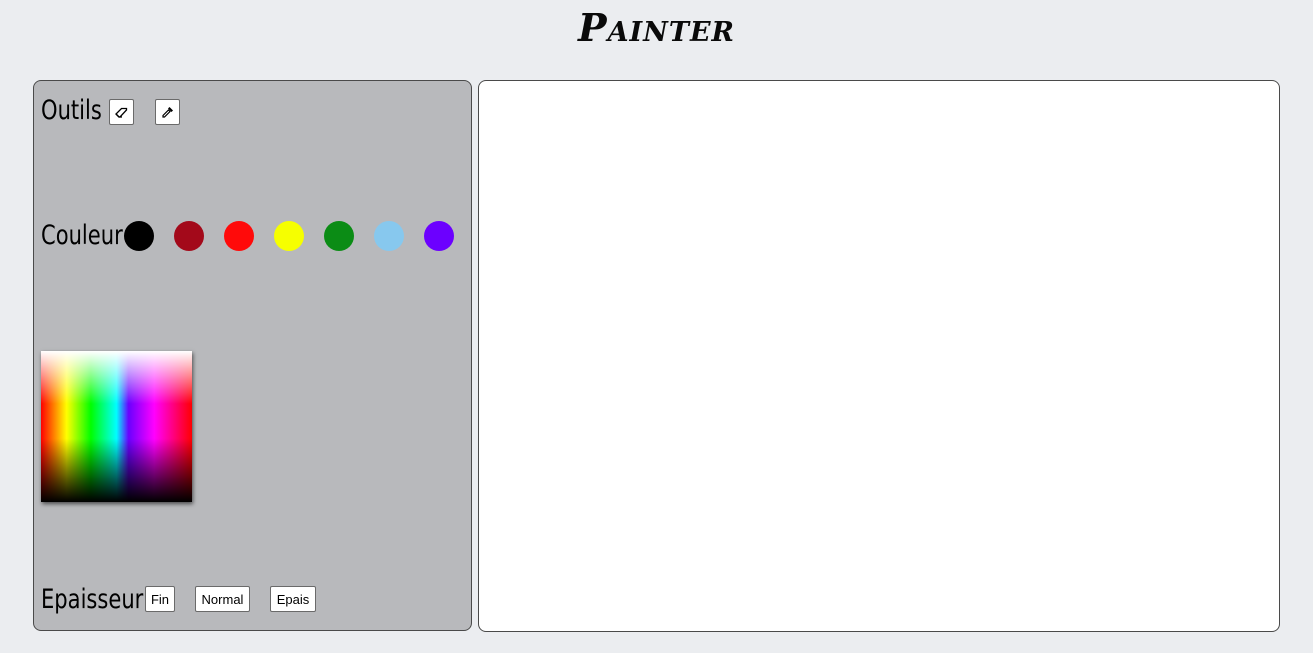 Image resolution: width=1313 pixels, height=653 pixels. Describe the element at coordinates (389, 236) in the screenshot. I see `color-swatch-light-blue` at that location.